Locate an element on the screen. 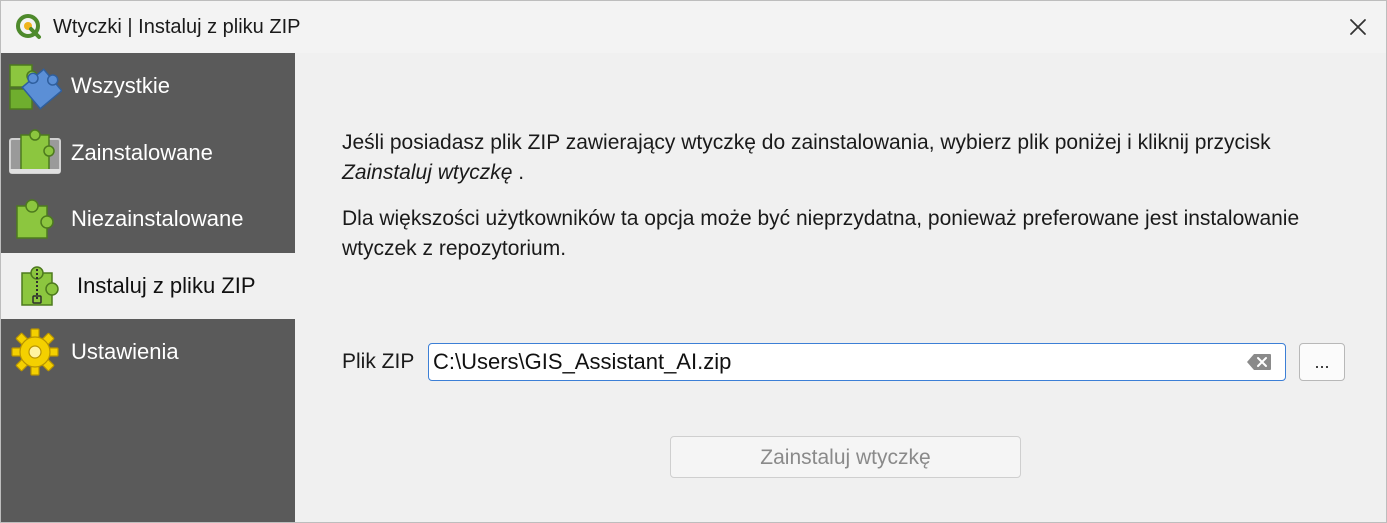  sidebar-item-label: Ustawienia is located at coordinates (125, 351).